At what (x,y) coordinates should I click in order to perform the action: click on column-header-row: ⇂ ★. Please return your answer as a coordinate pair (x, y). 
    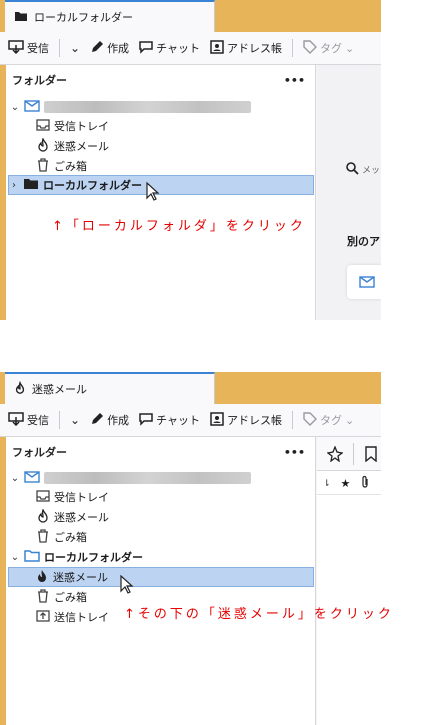
    Looking at the image, I should click on (349, 484).